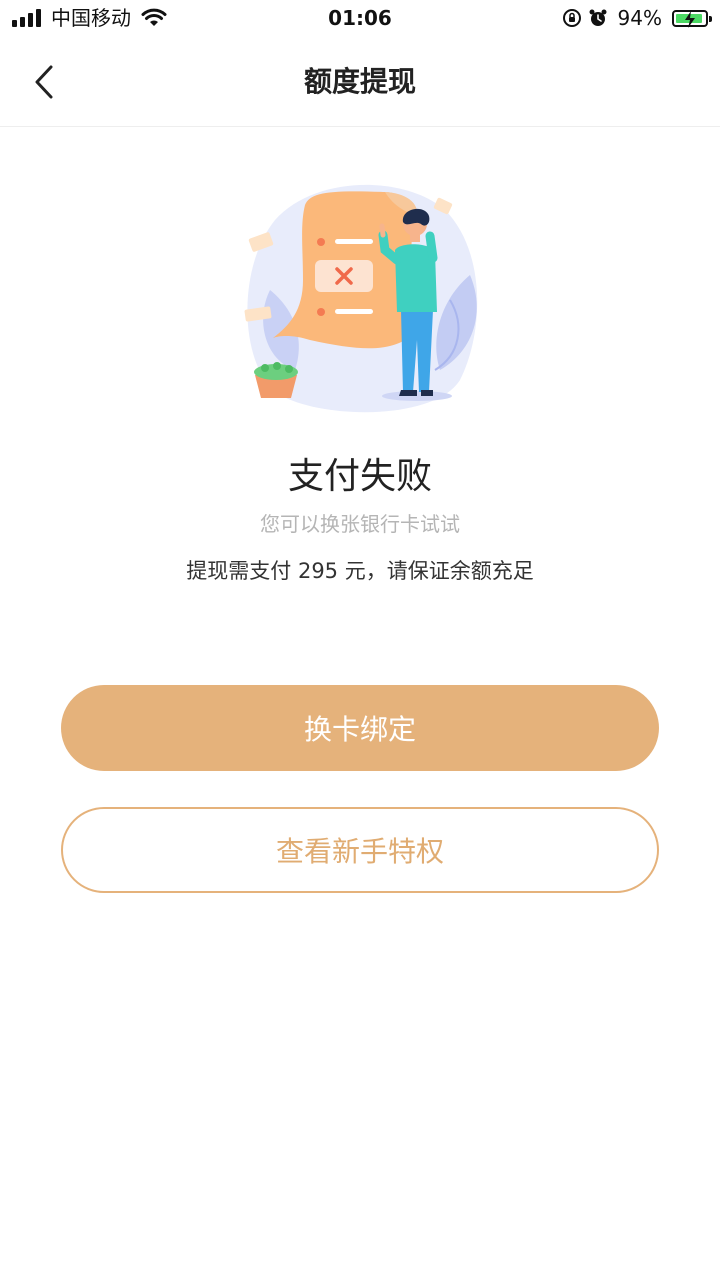 This screenshot has width=720, height=1280. Describe the element at coordinates (639, 18) in the screenshot. I see `battery-percent: 94%` at that location.